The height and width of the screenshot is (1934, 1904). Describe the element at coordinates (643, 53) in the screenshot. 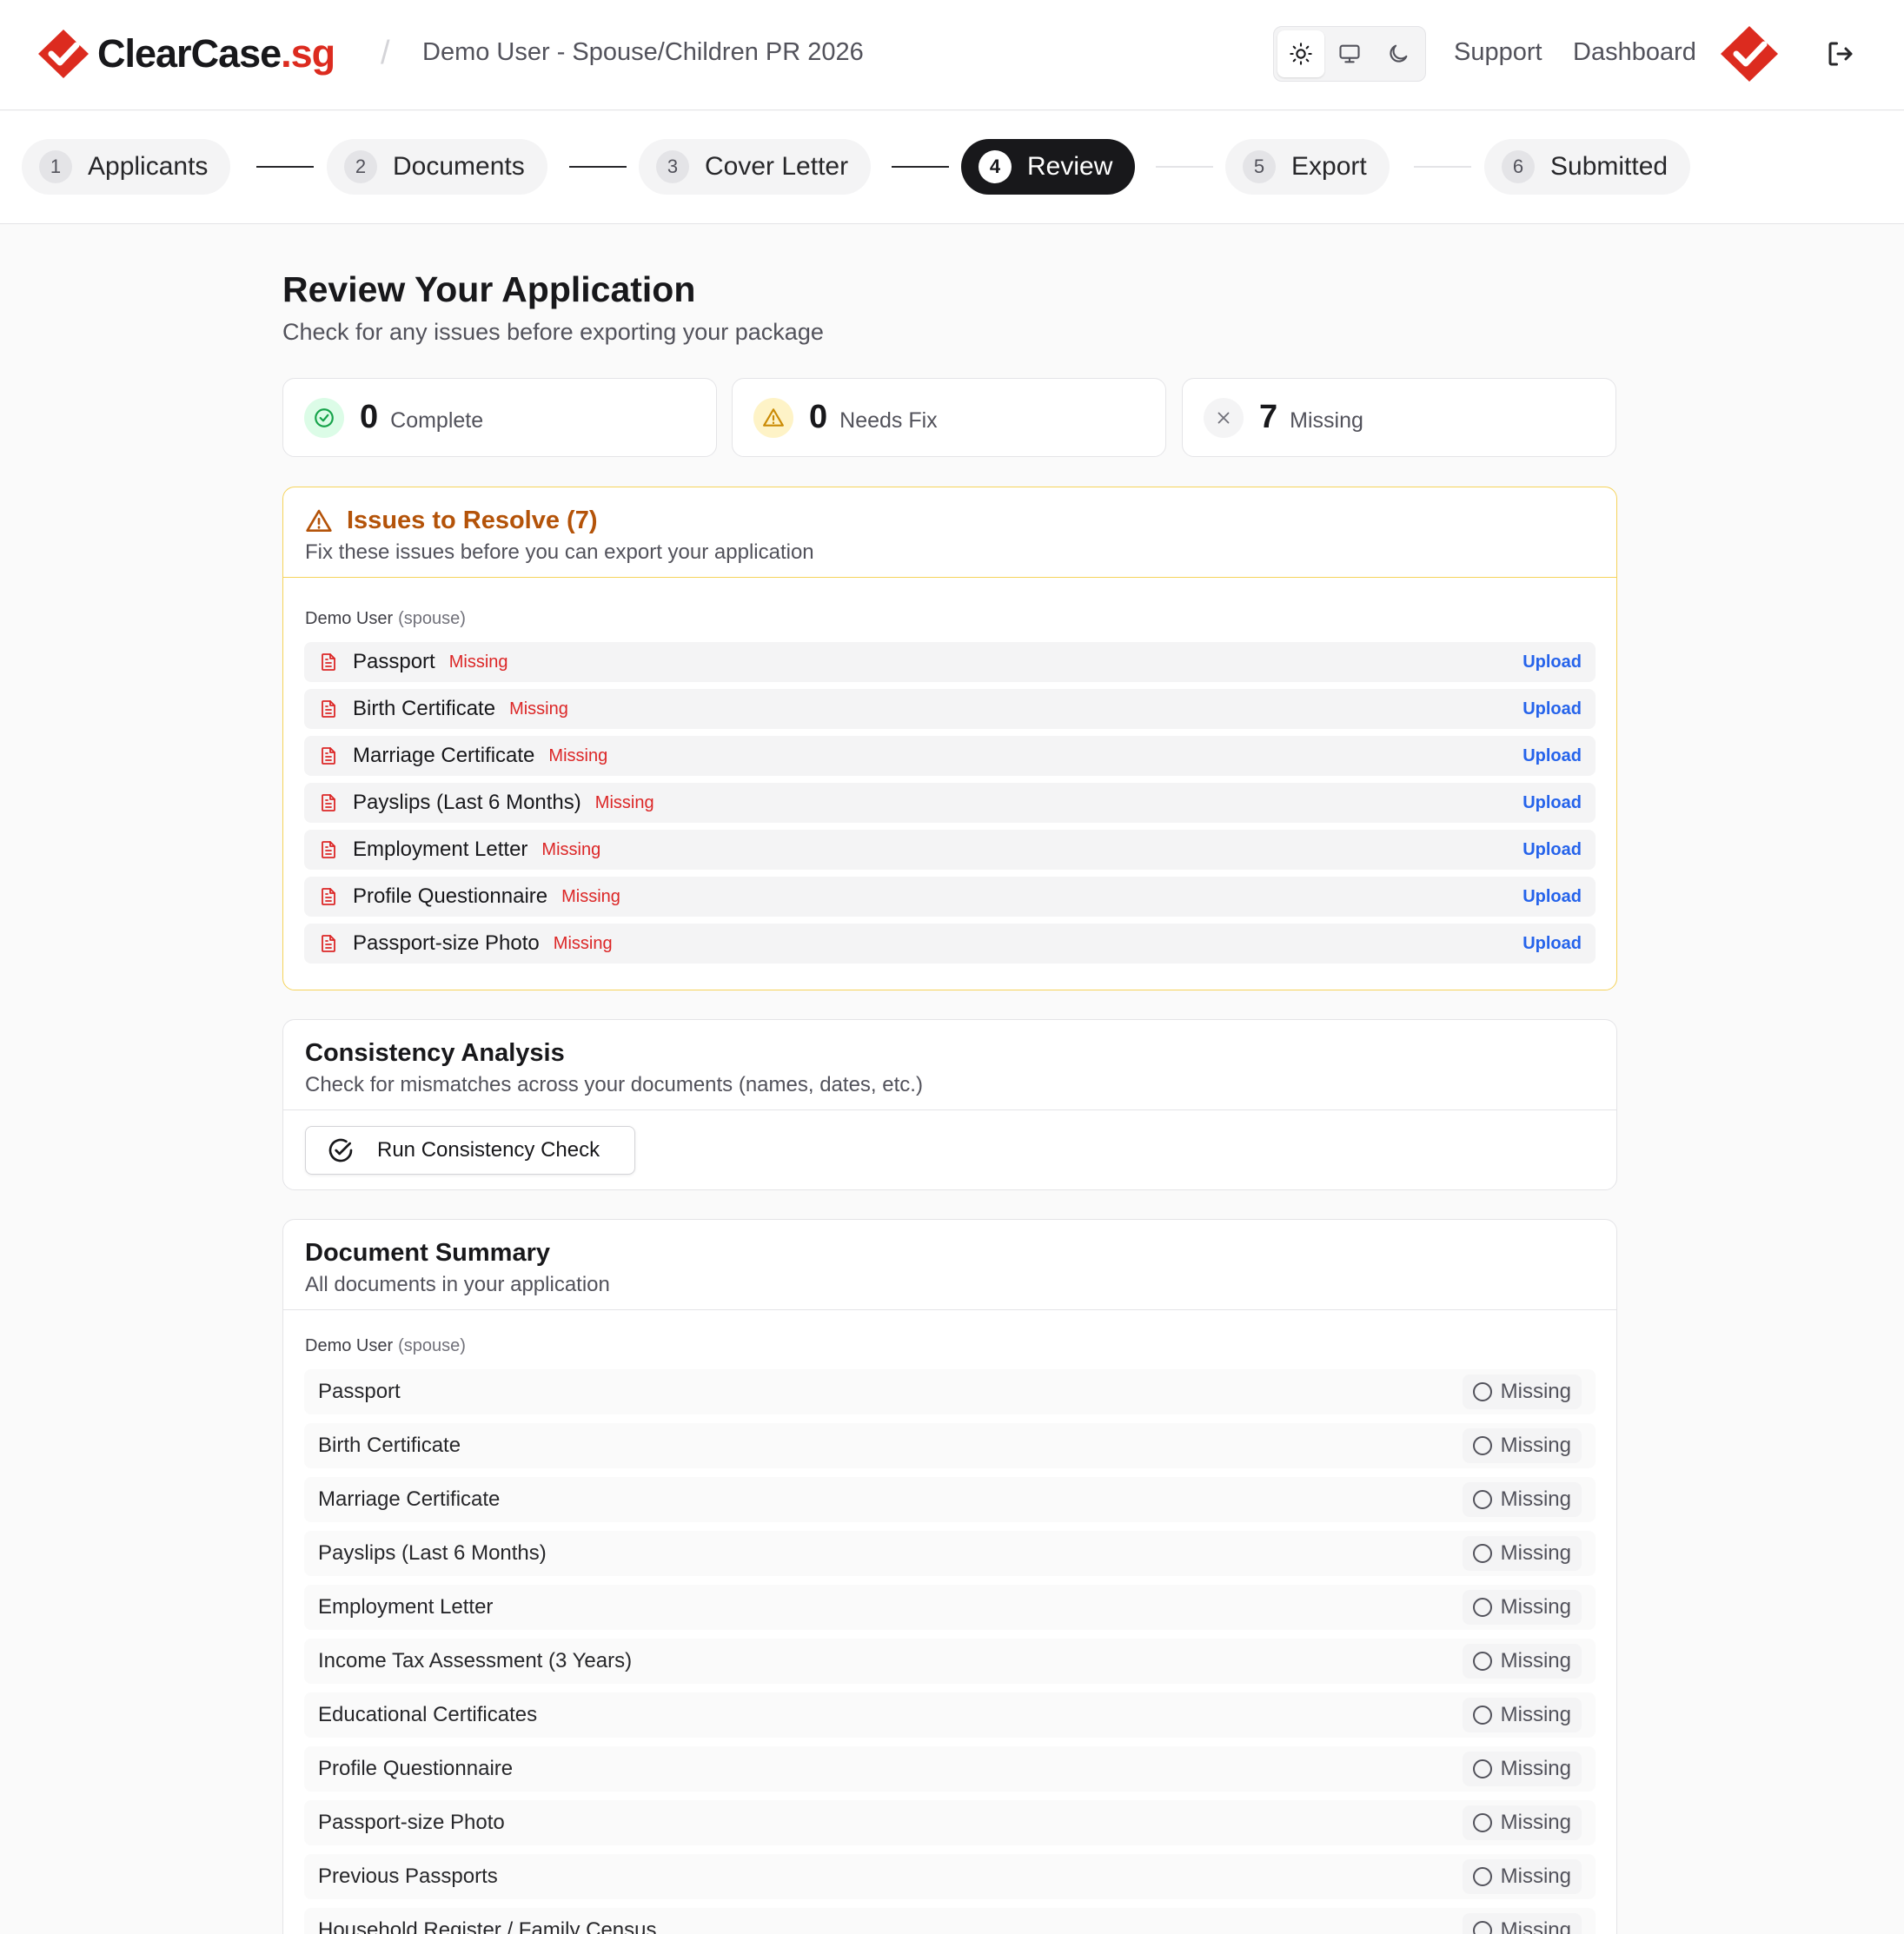

I see `breadcrumb-application-name: Demo User - Spouse/Children PR 2026` at that location.